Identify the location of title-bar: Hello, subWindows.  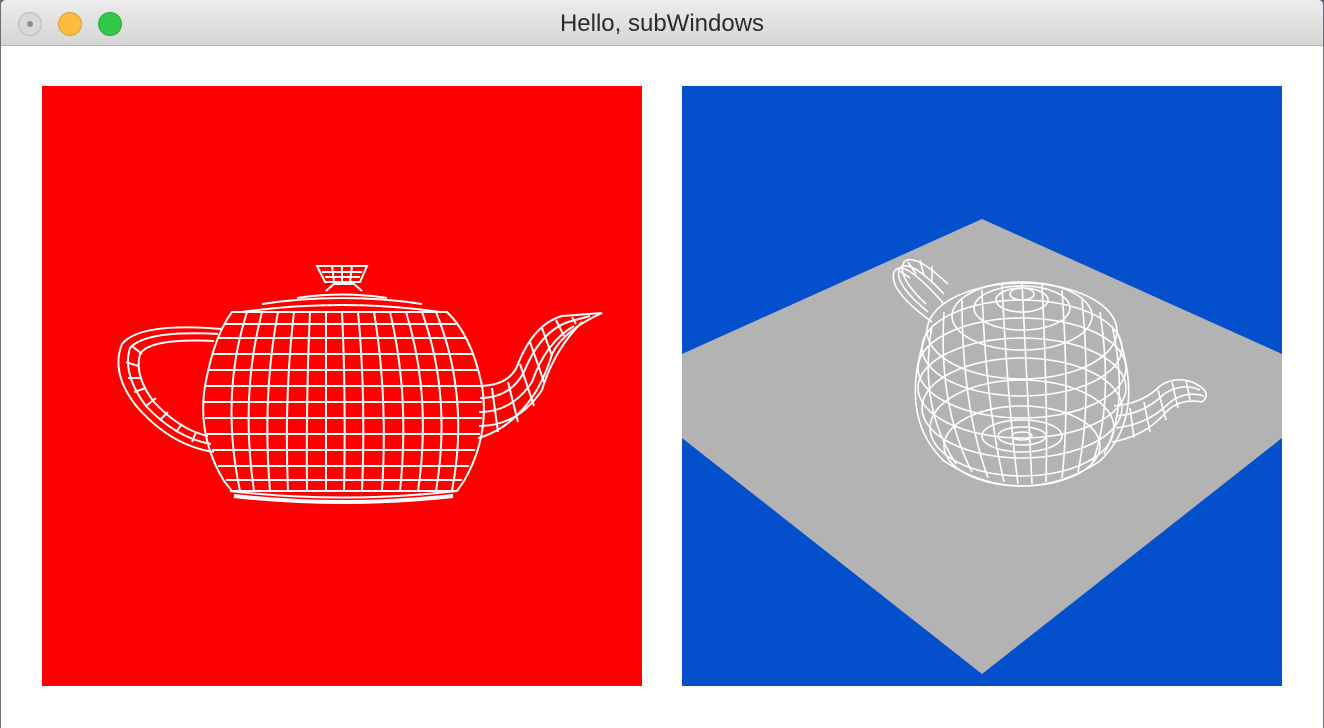
(662, 23).